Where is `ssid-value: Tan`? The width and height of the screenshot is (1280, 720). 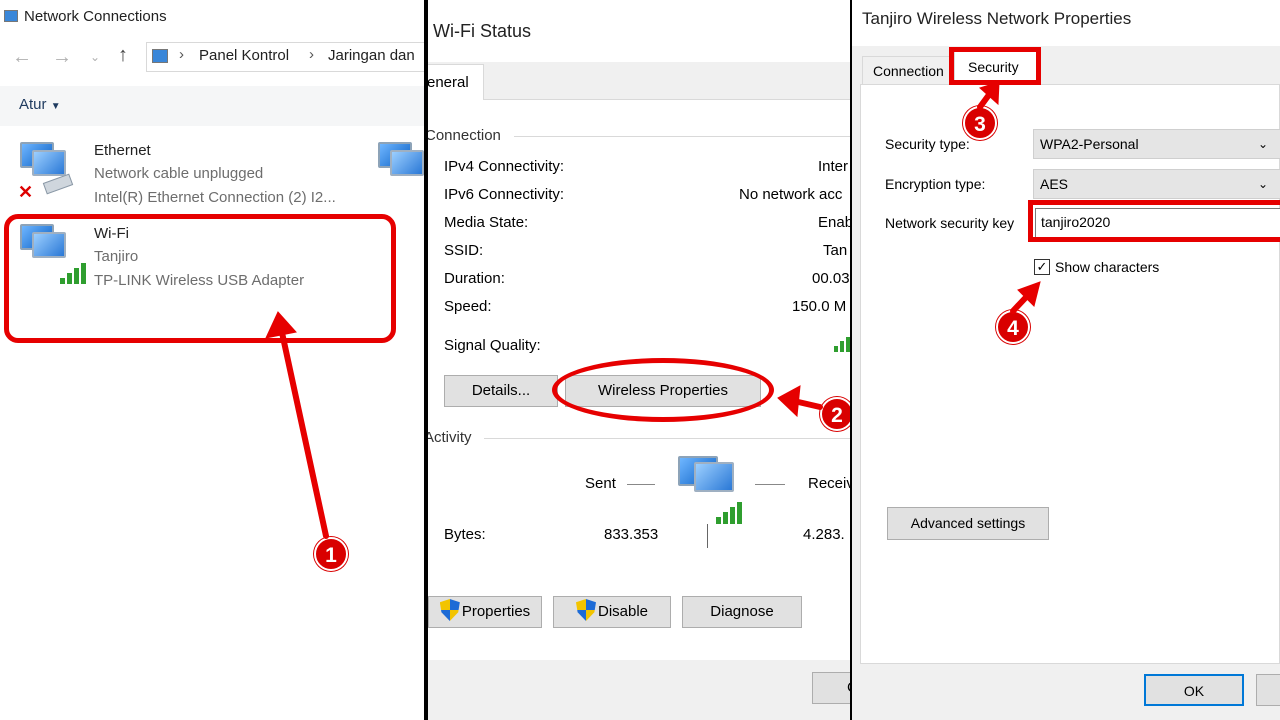 ssid-value: Tan is located at coordinates (835, 250).